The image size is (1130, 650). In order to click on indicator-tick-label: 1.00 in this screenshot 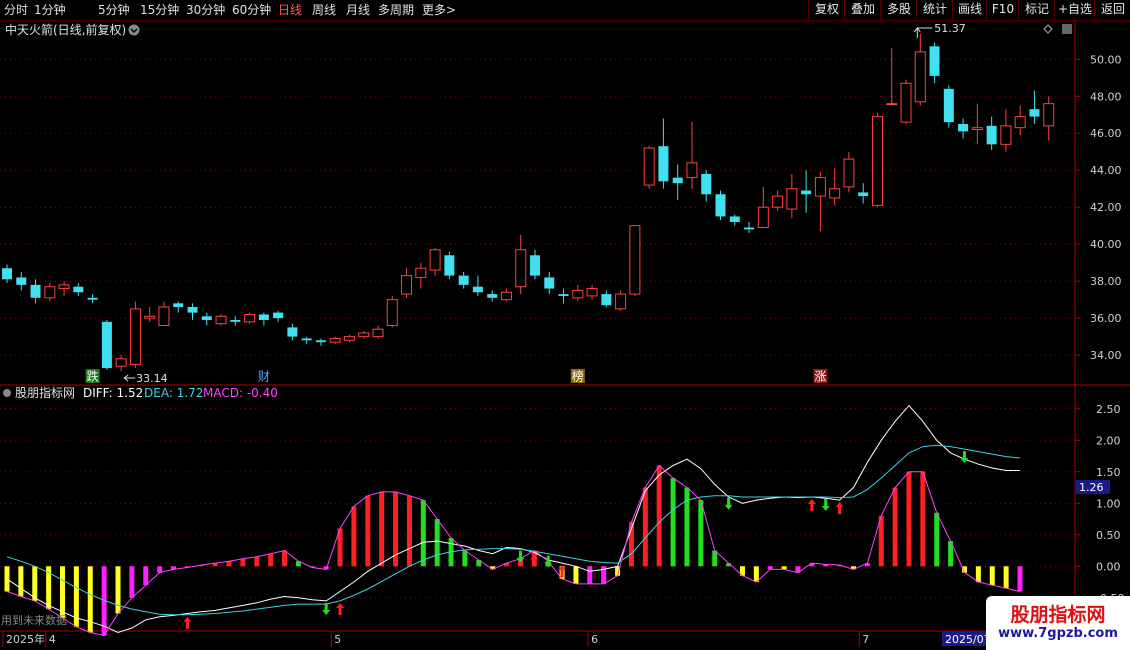, I will do `click(1108, 503)`.